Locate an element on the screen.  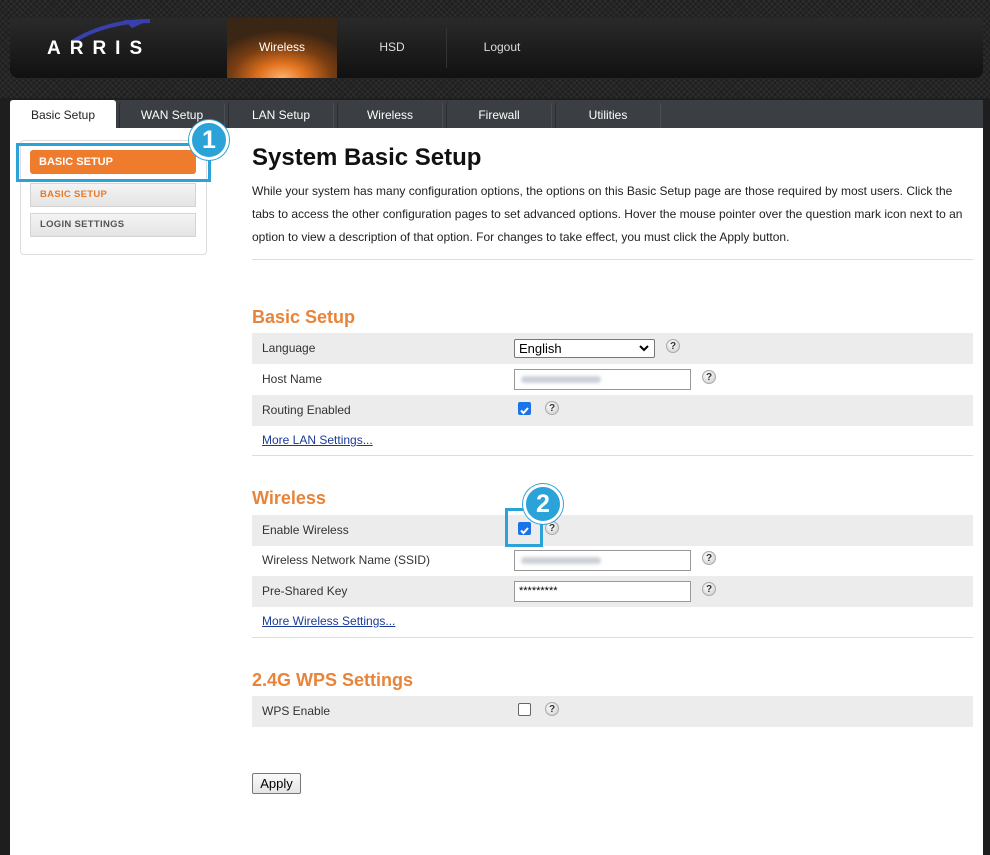
row-enable-wireless: Enable Wireless is located at coordinates (612, 530).